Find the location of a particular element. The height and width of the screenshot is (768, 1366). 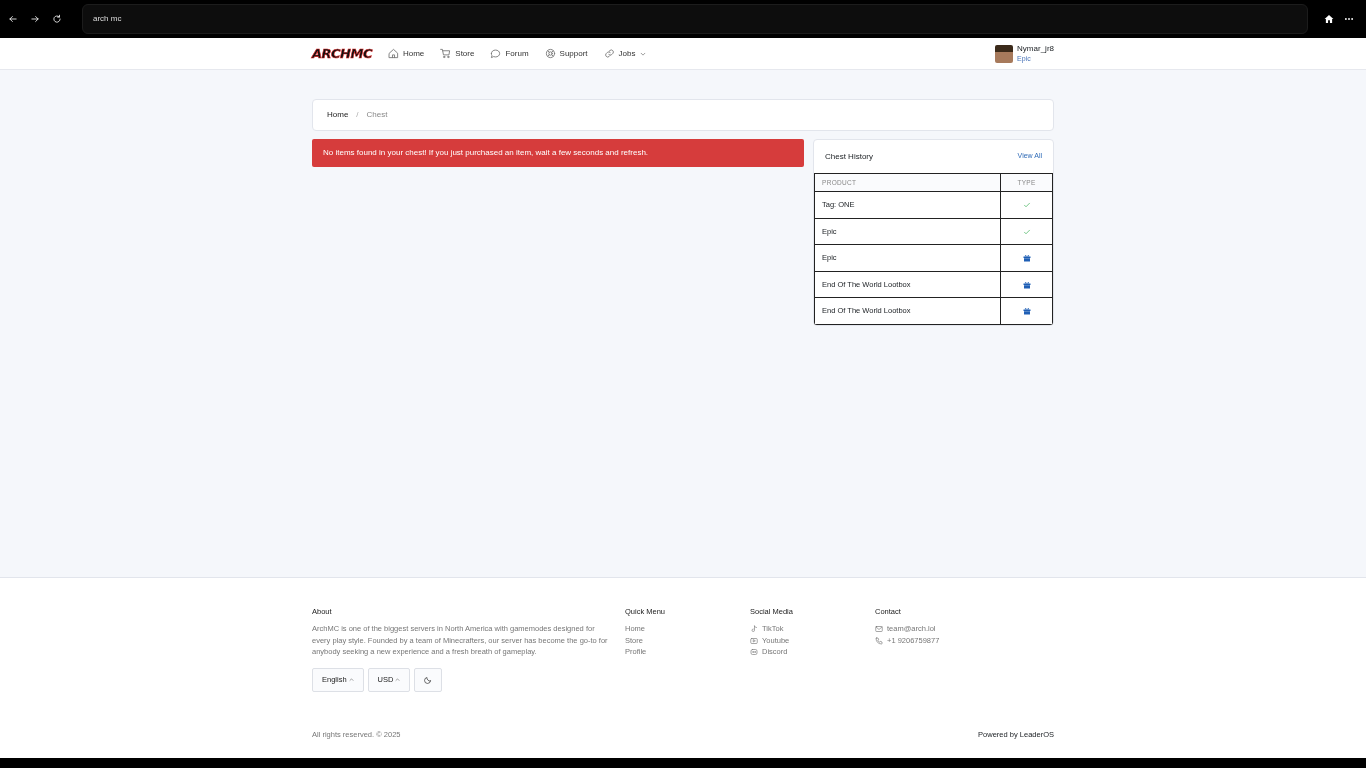

username: Nymar_jr8 is located at coordinates (1035, 48).